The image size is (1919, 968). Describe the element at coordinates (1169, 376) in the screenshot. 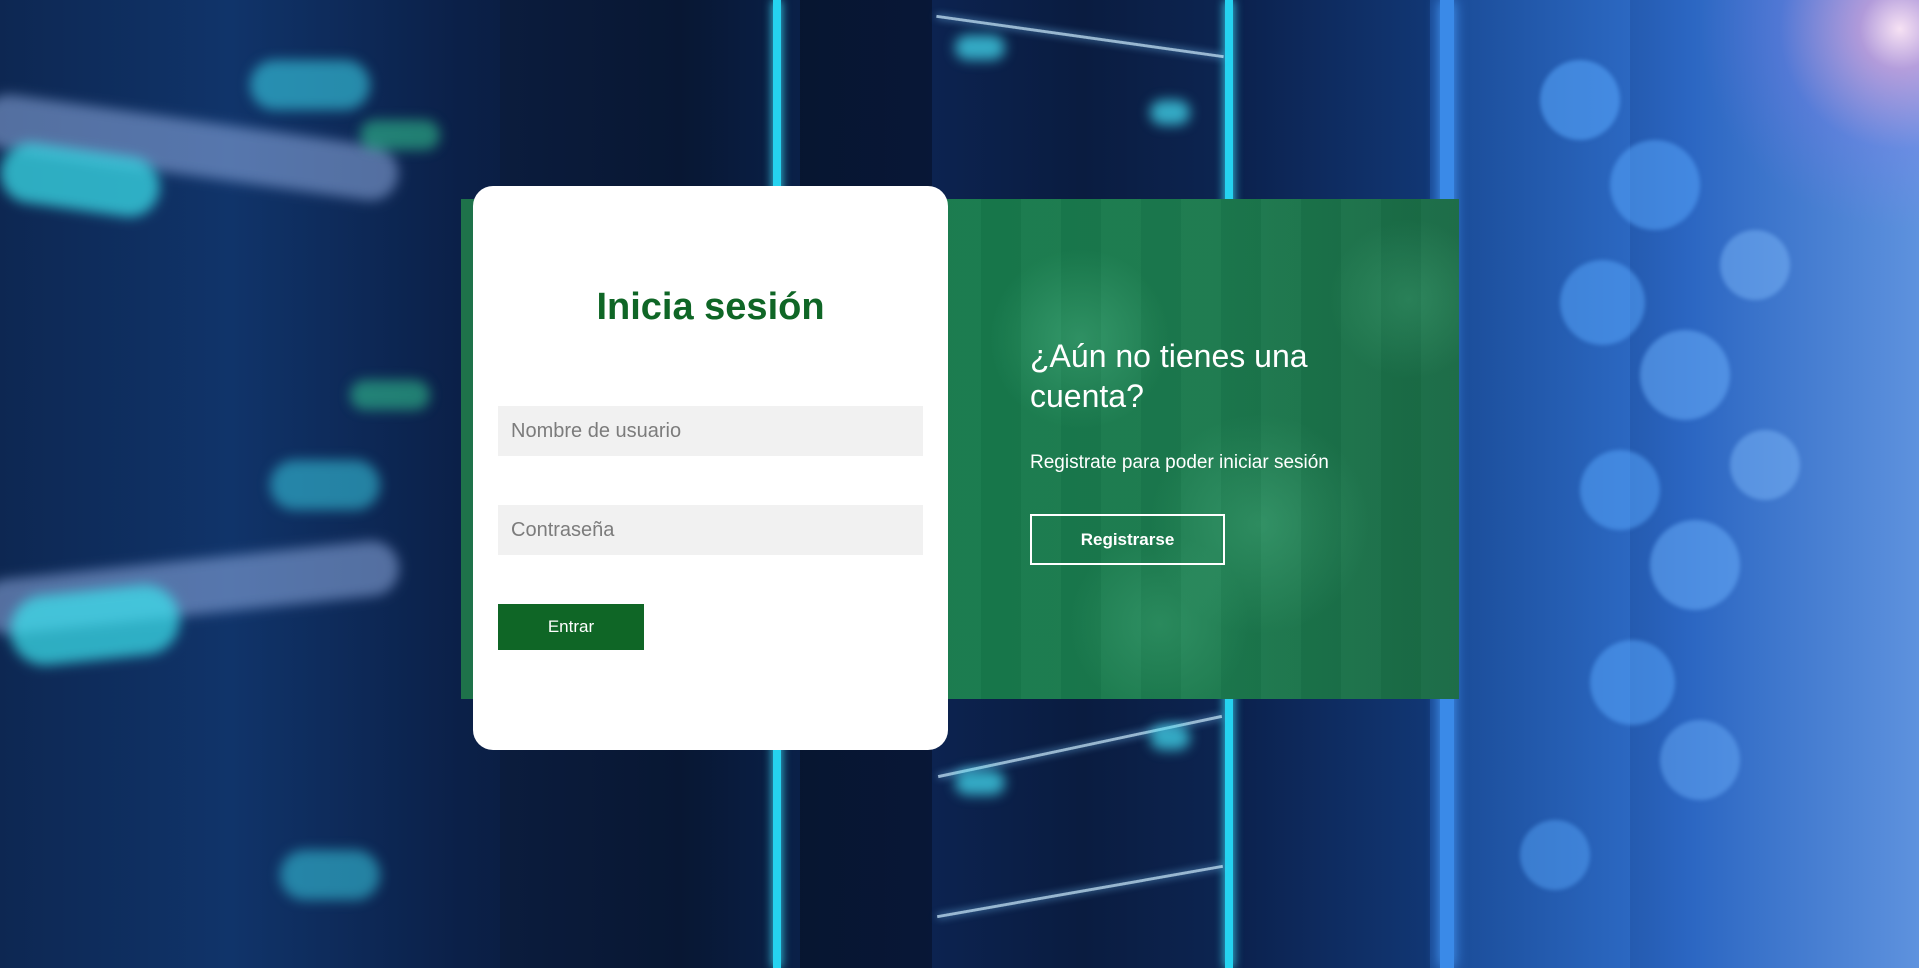

I see `register-heading: ¿Aún no tienes una cuenta?` at that location.